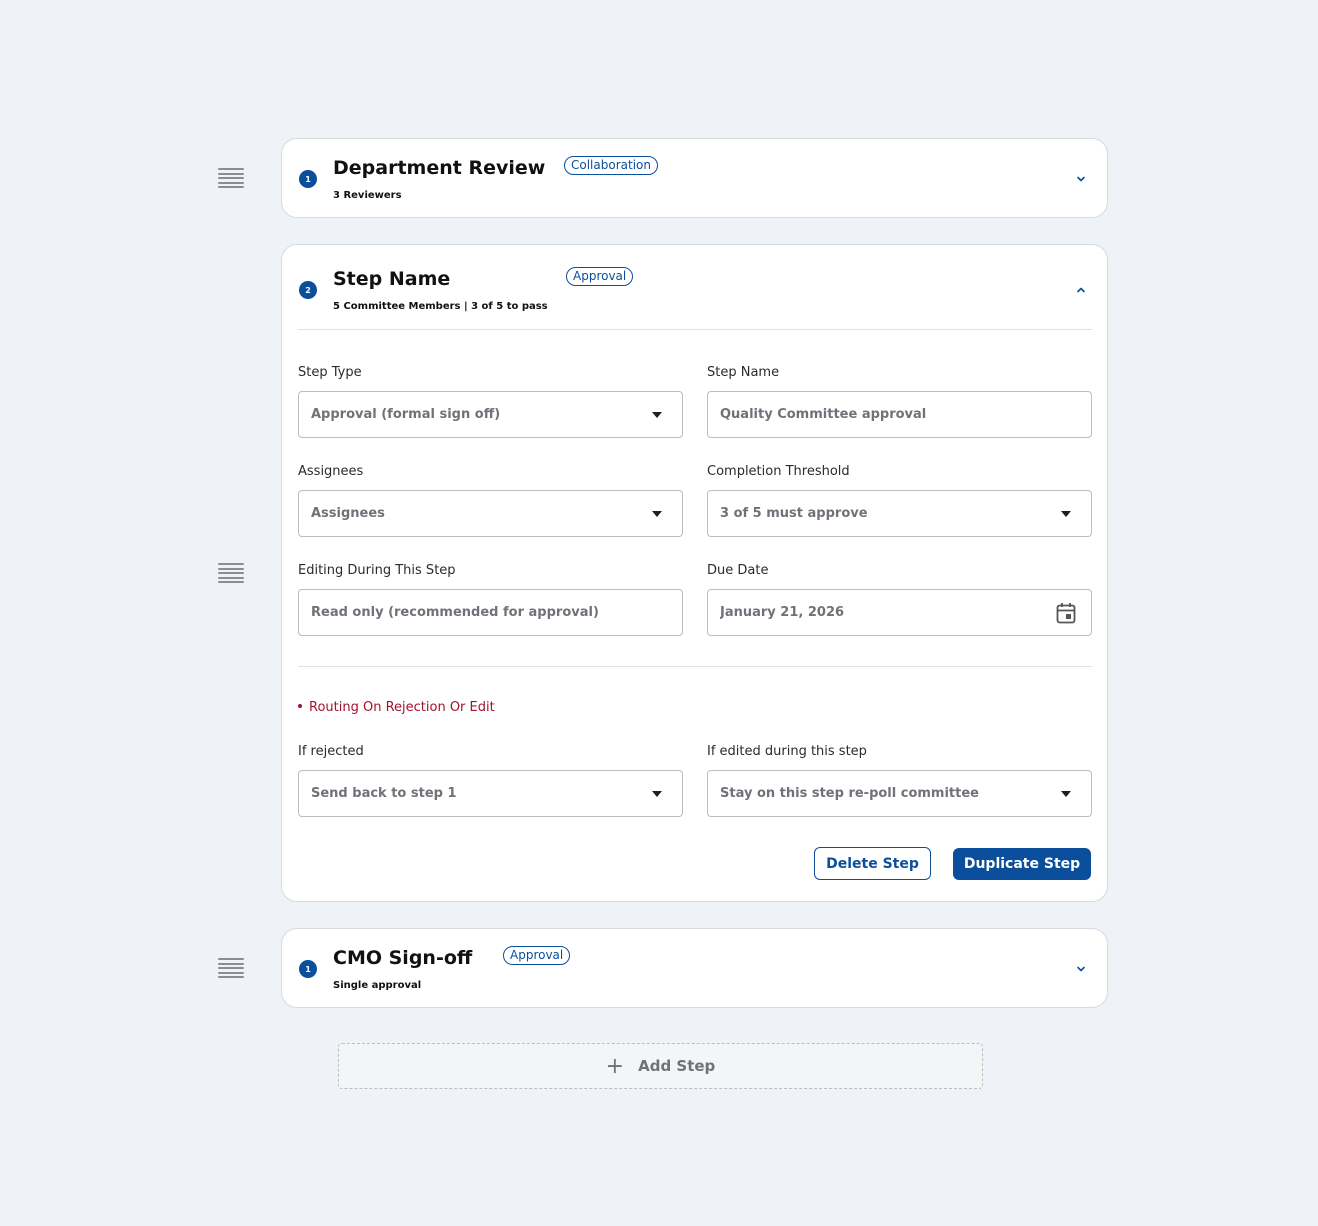 The width and height of the screenshot is (1318, 1226). I want to click on completion-threshold-value: 3 of 5 must approve, so click(794, 513).